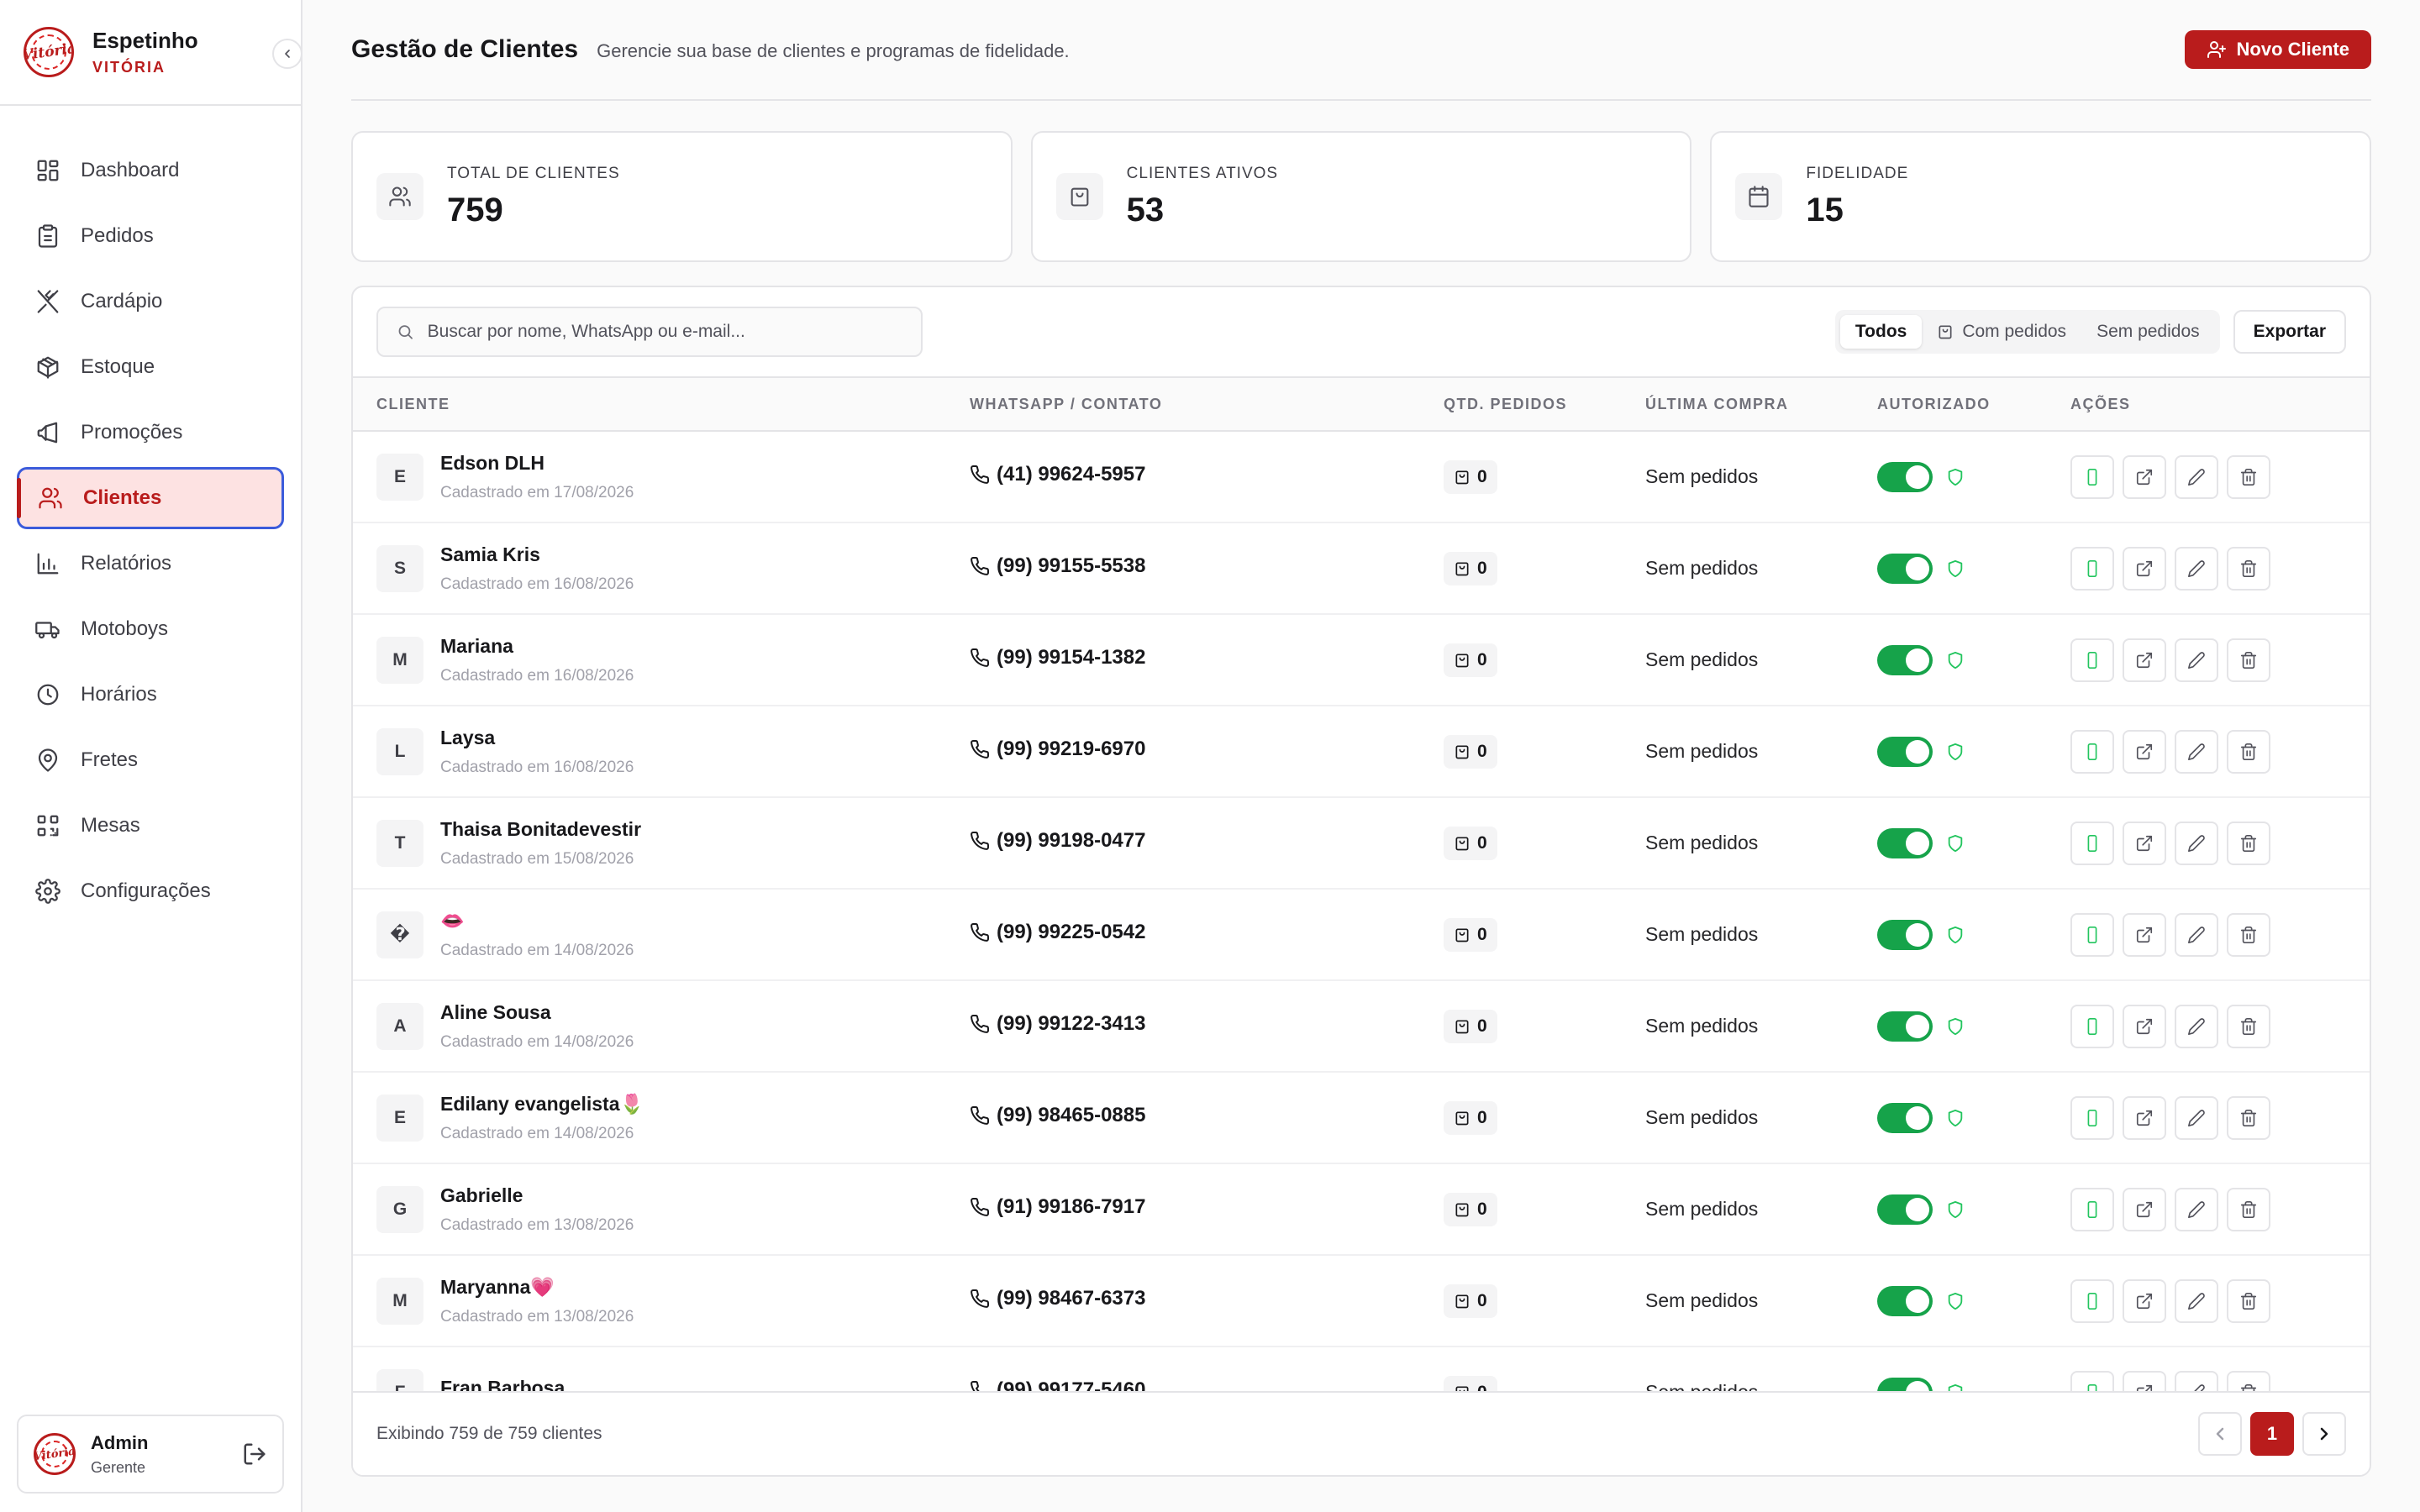 The width and height of the screenshot is (2420, 1512). Describe the element at coordinates (2148, 332) in the screenshot. I see `filter-without-orders: Sem pedidos` at that location.